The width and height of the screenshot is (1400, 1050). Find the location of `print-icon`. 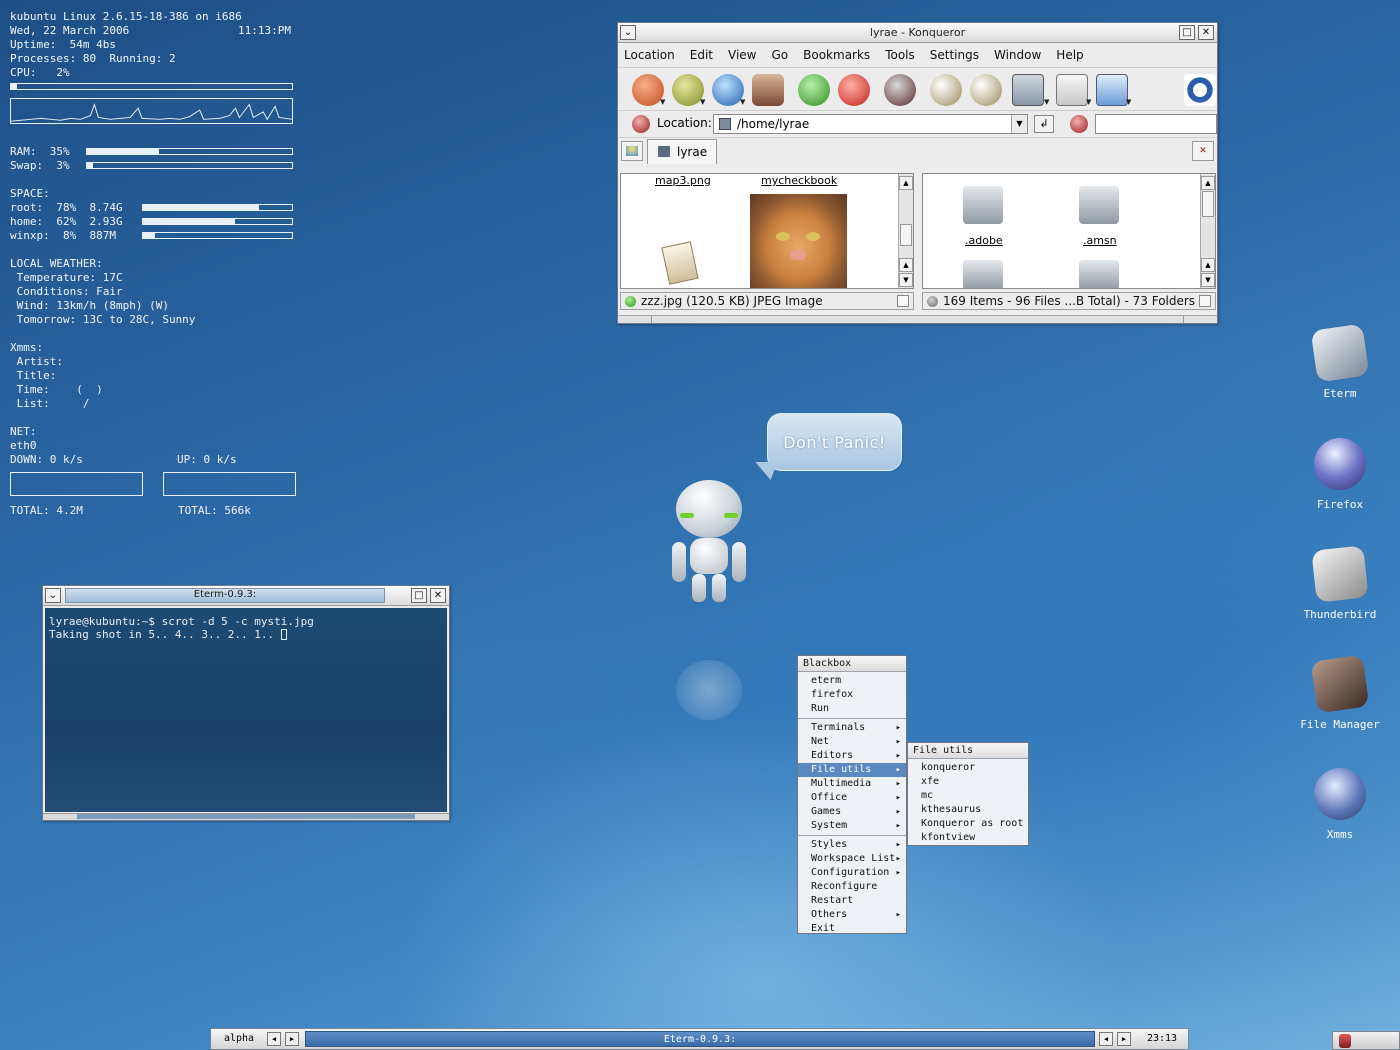

print-icon is located at coordinates (900, 90).